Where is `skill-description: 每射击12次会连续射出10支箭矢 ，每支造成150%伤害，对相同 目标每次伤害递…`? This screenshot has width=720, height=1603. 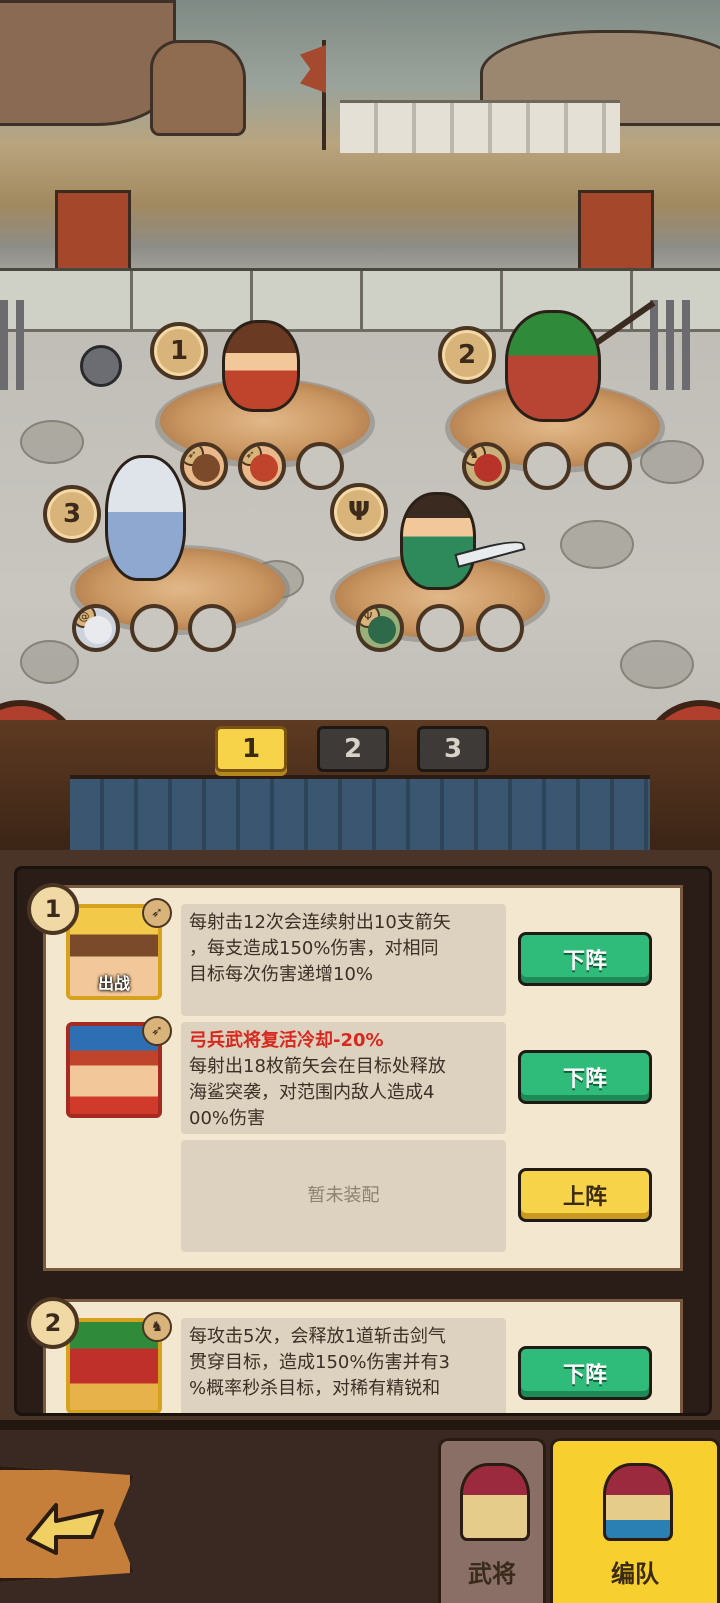 skill-description: 每射击12次会连续射出10支箭矢 ，每支造成150%伤害，对相同 目标每次伤害递… is located at coordinates (343, 960).